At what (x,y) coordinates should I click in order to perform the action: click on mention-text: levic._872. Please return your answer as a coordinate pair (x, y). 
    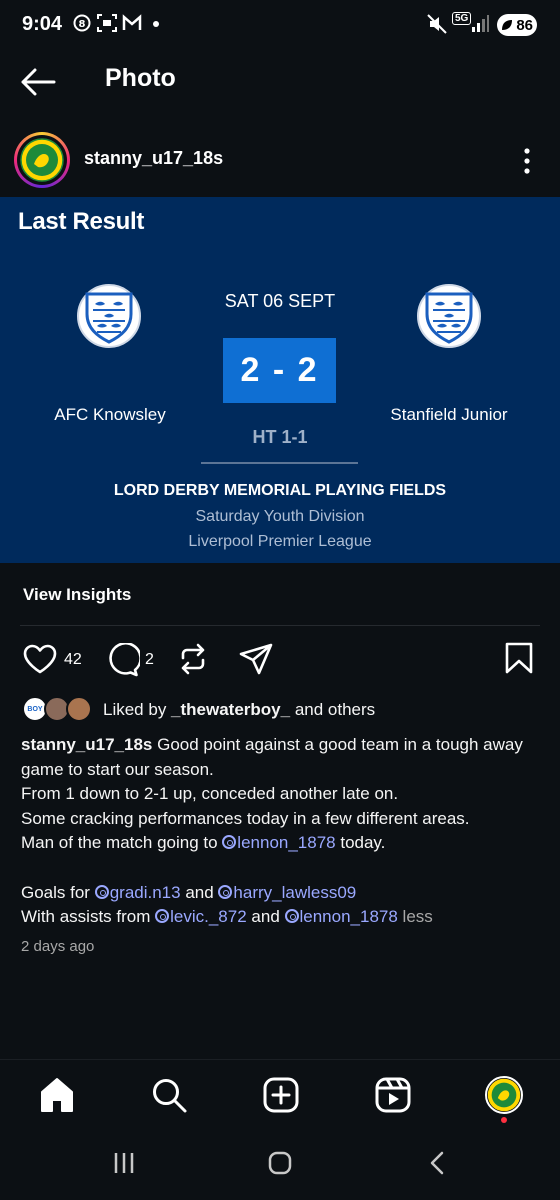
    Looking at the image, I should click on (208, 917).